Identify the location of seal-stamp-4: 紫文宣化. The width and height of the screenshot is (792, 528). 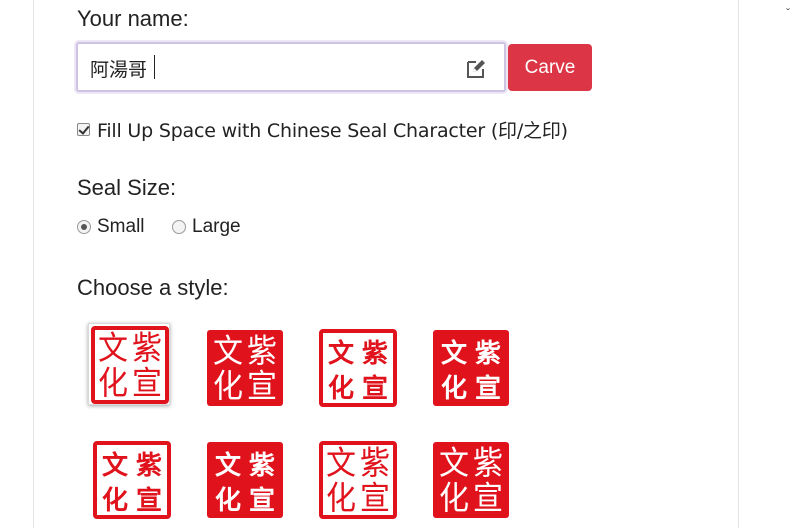
(471, 368).